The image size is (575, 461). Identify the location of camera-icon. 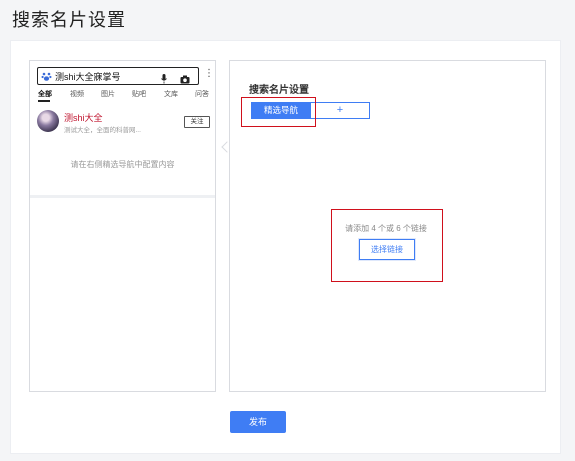
(185, 77).